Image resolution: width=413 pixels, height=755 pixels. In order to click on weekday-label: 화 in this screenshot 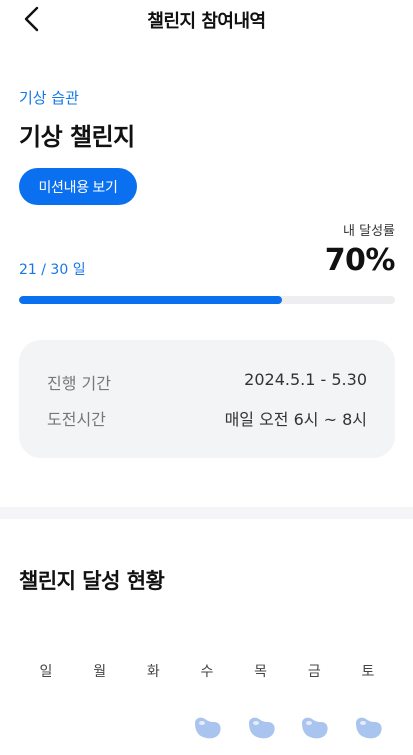, I will do `click(153, 672)`.